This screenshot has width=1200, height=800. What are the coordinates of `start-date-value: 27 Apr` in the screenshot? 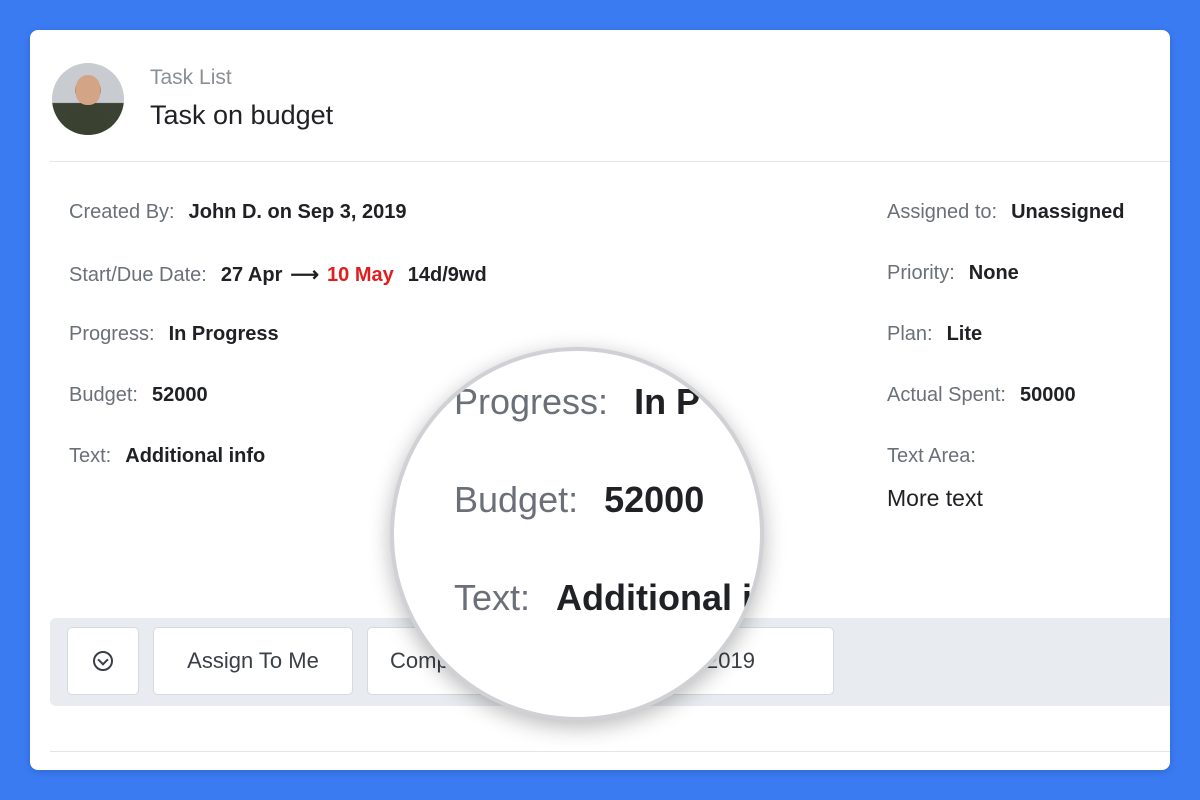 It's located at (252, 275).